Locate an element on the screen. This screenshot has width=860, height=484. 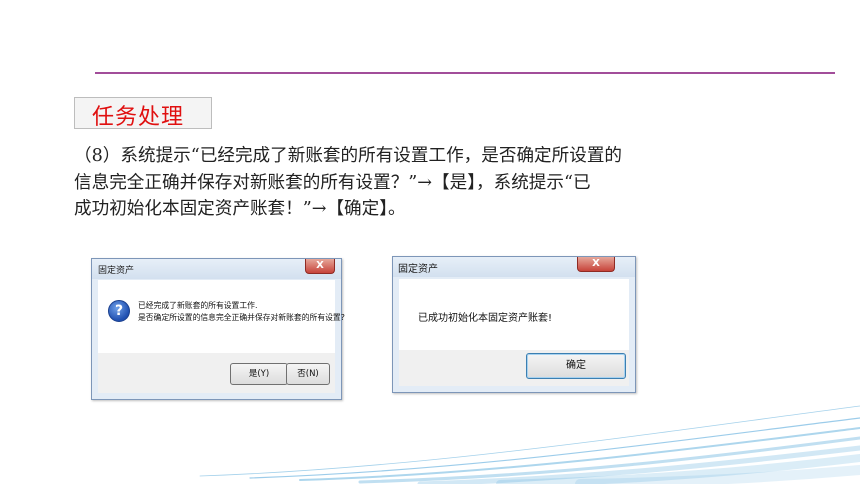
dialog-button-bar: 确定 is located at coordinates (514, 368).